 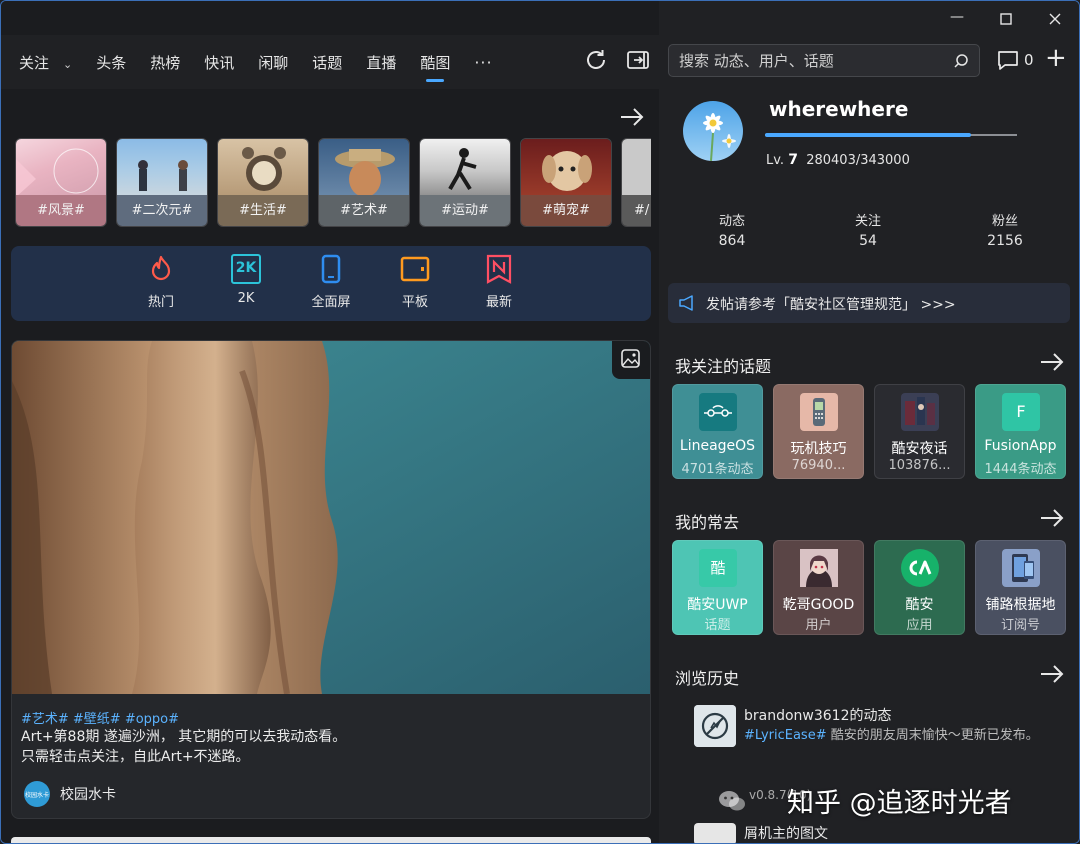 I want to click on fire-icon, so click(x=161, y=269).